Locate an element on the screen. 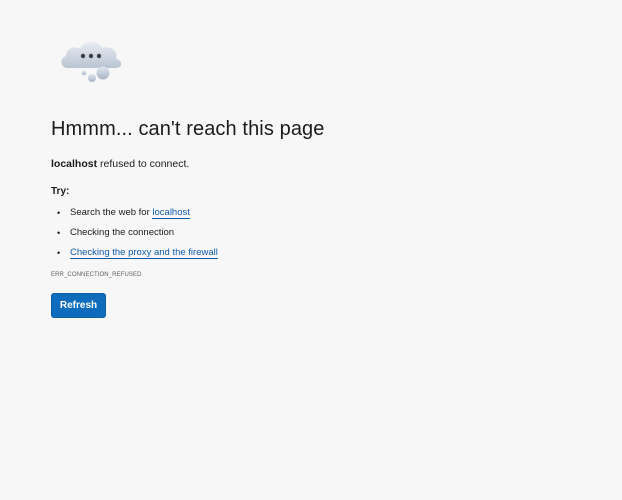 Image resolution: width=622 pixels, height=500 pixels. suggestion-check-connection: • Checking the connection is located at coordinates (134, 236).